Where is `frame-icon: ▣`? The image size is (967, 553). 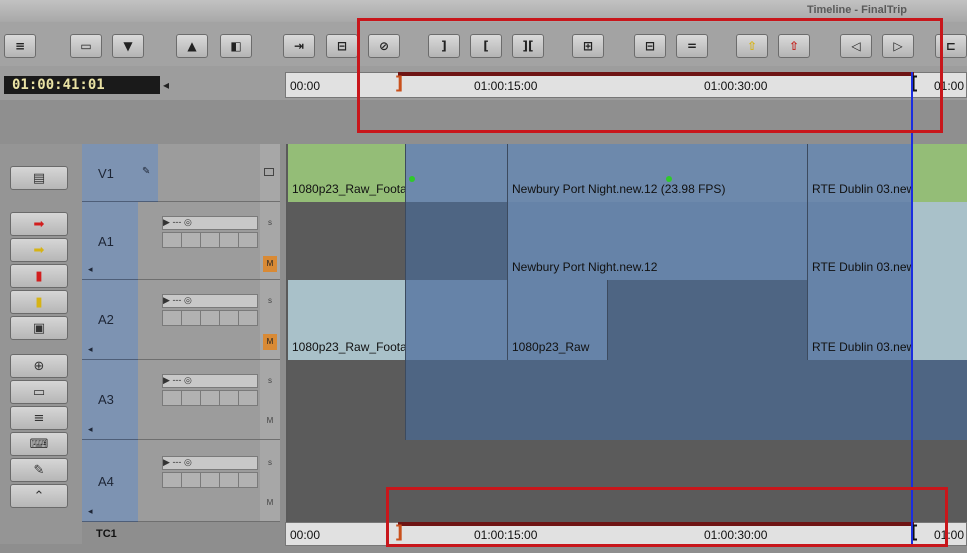 frame-icon: ▣ is located at coordinates (39, 328).